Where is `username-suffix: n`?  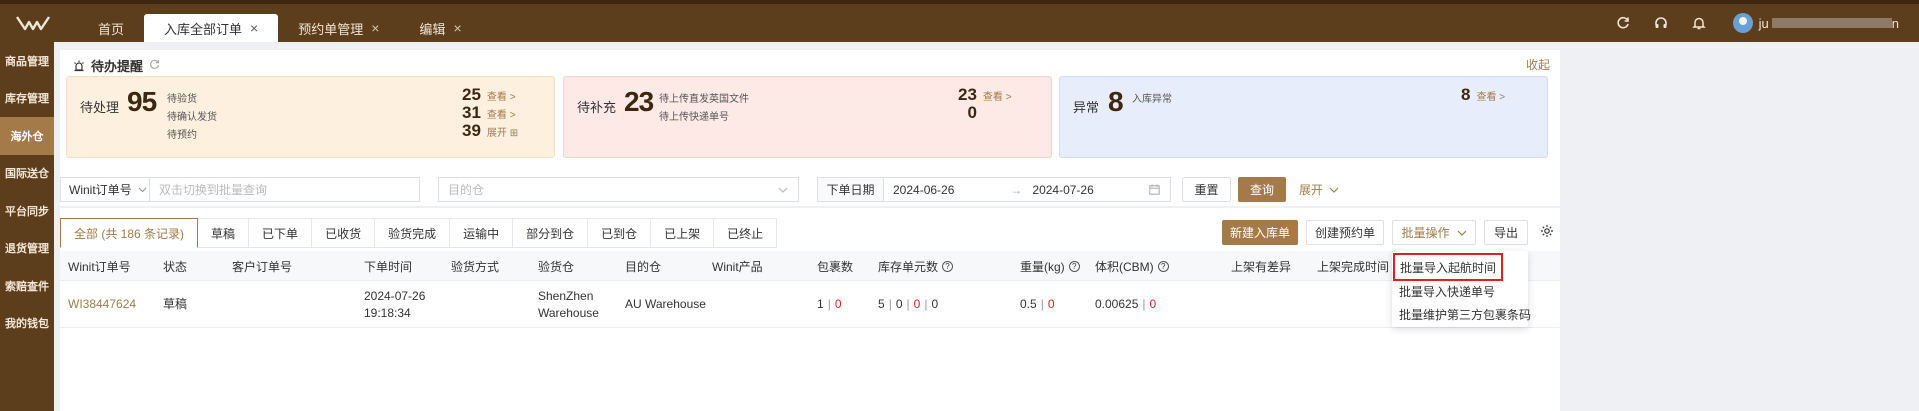 username-suffix: n is located at coordinates (1895, 23).